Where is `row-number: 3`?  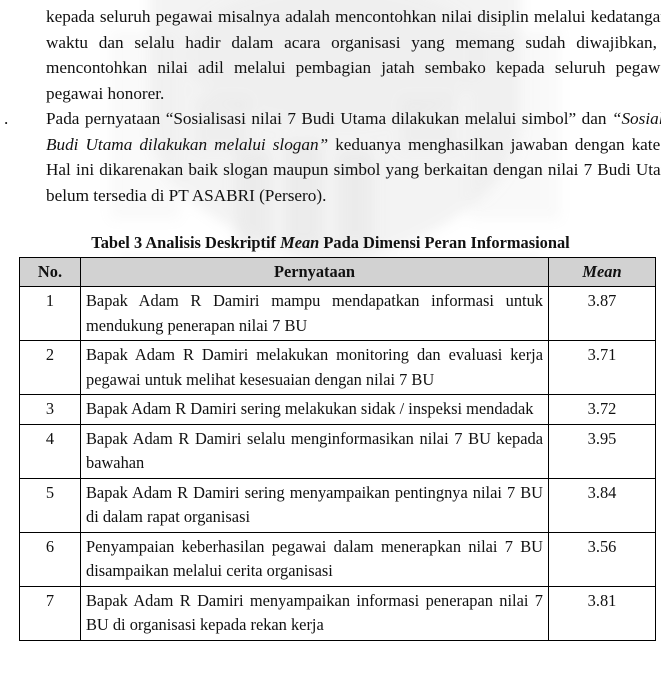
row-number: 3 is located at coordinates (50, 409).